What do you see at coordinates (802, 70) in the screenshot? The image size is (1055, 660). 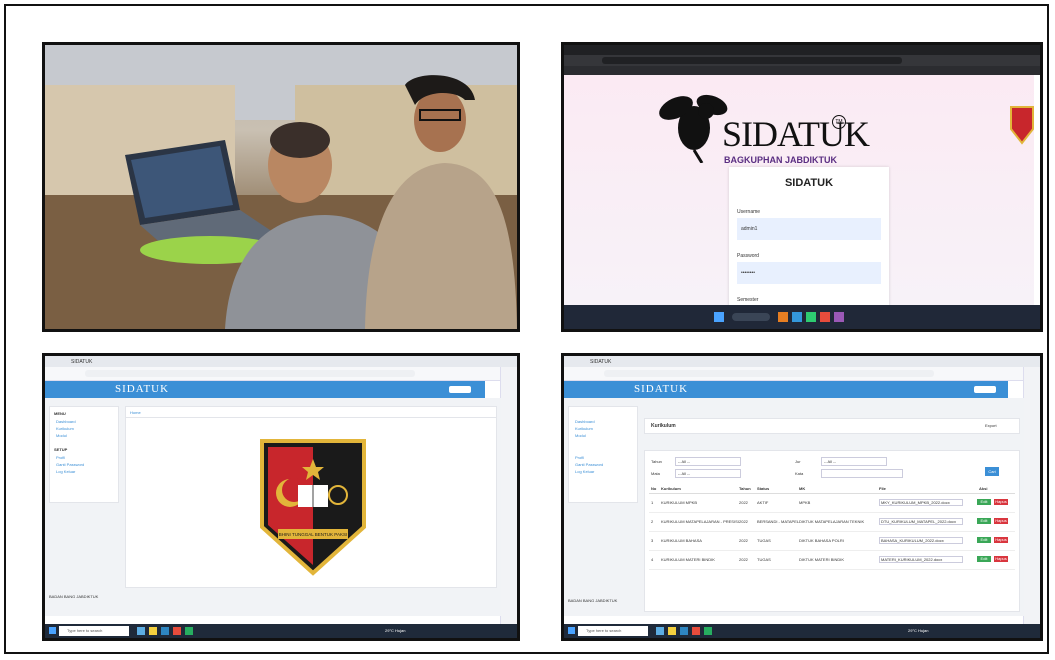 I see `bookmarks-bar` at bounding box center [802, 70].